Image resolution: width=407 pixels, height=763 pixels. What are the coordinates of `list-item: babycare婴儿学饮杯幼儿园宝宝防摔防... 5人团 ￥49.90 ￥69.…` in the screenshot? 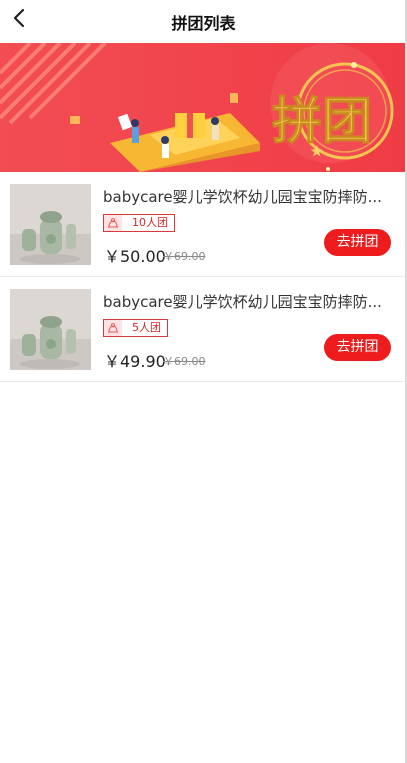 It's located at (203, 329).